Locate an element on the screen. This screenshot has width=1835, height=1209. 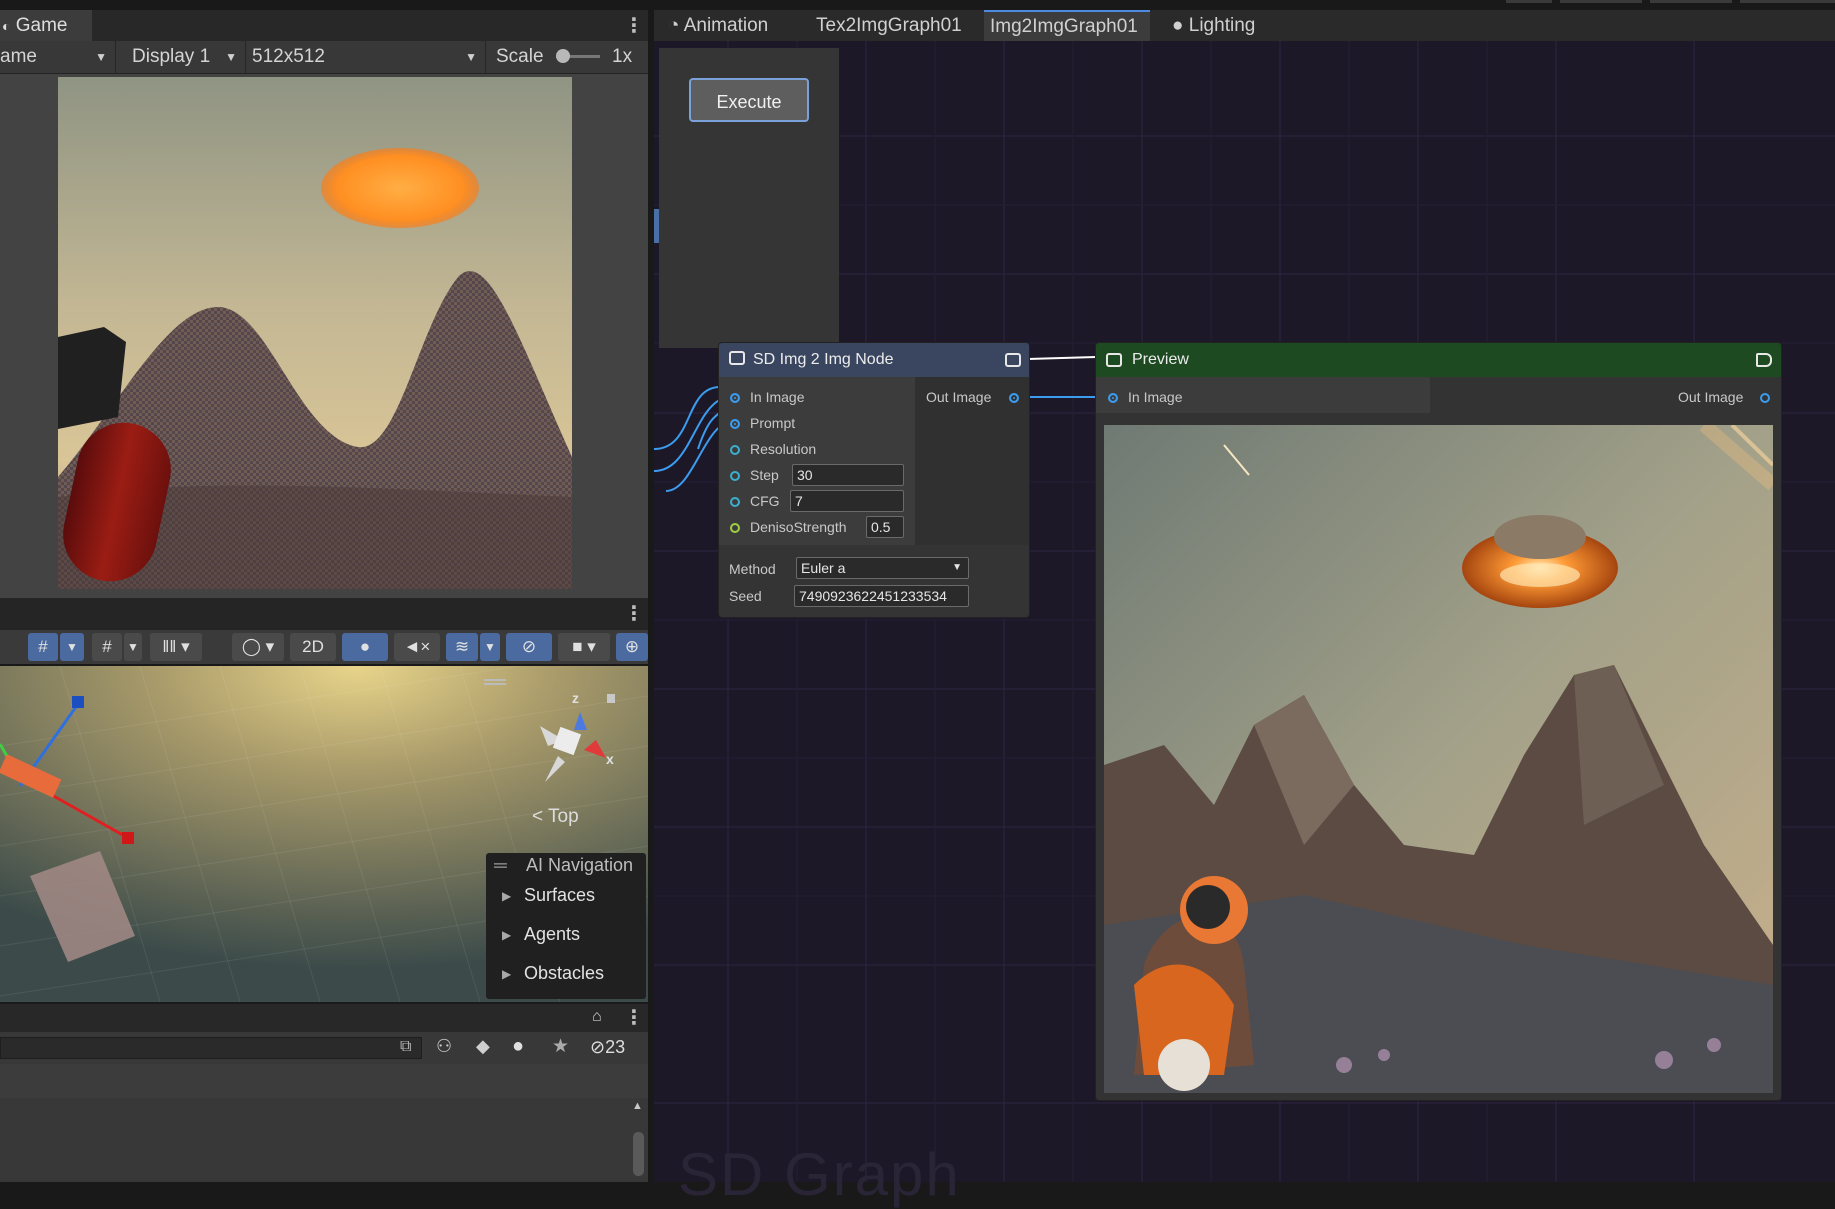
shading-sphere-icon: ◯ ▾ is located at coordinates (258, 646).